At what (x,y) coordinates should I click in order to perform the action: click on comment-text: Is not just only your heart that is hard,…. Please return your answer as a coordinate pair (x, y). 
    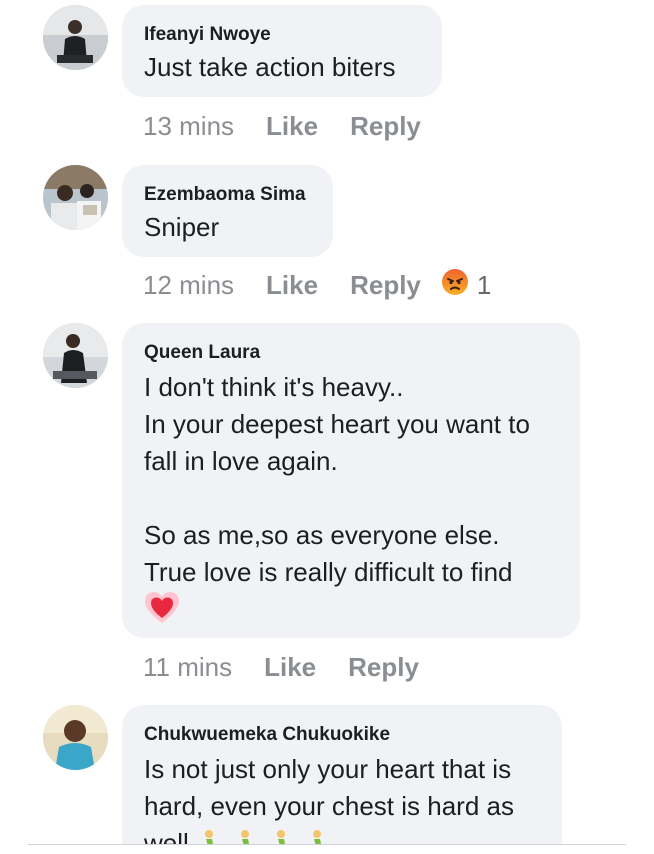
    Looking at the image, I should click on (342, 797).